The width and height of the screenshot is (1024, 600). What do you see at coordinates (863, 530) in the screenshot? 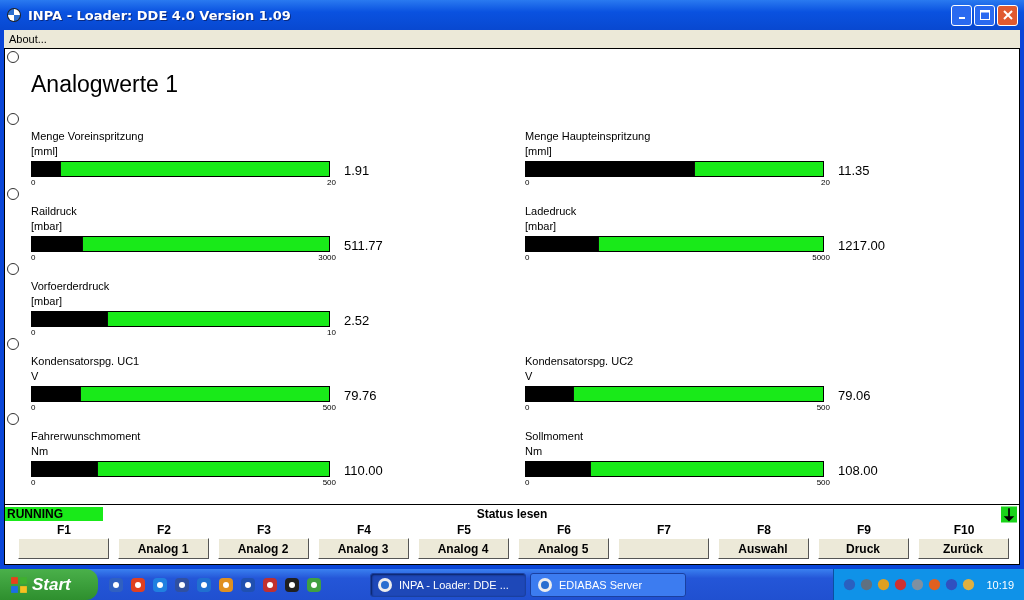
I see `function-key-label: F9` at bounding box center [863, 530].